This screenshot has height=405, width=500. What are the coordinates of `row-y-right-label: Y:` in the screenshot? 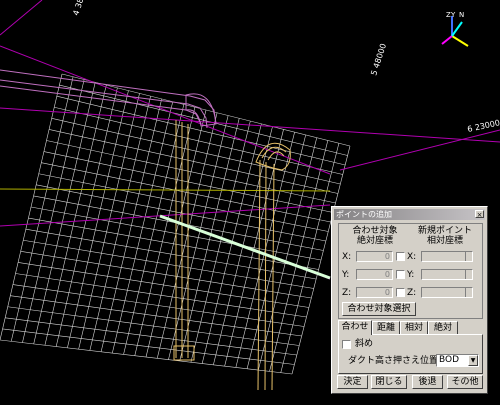 It's located at (411, 275).